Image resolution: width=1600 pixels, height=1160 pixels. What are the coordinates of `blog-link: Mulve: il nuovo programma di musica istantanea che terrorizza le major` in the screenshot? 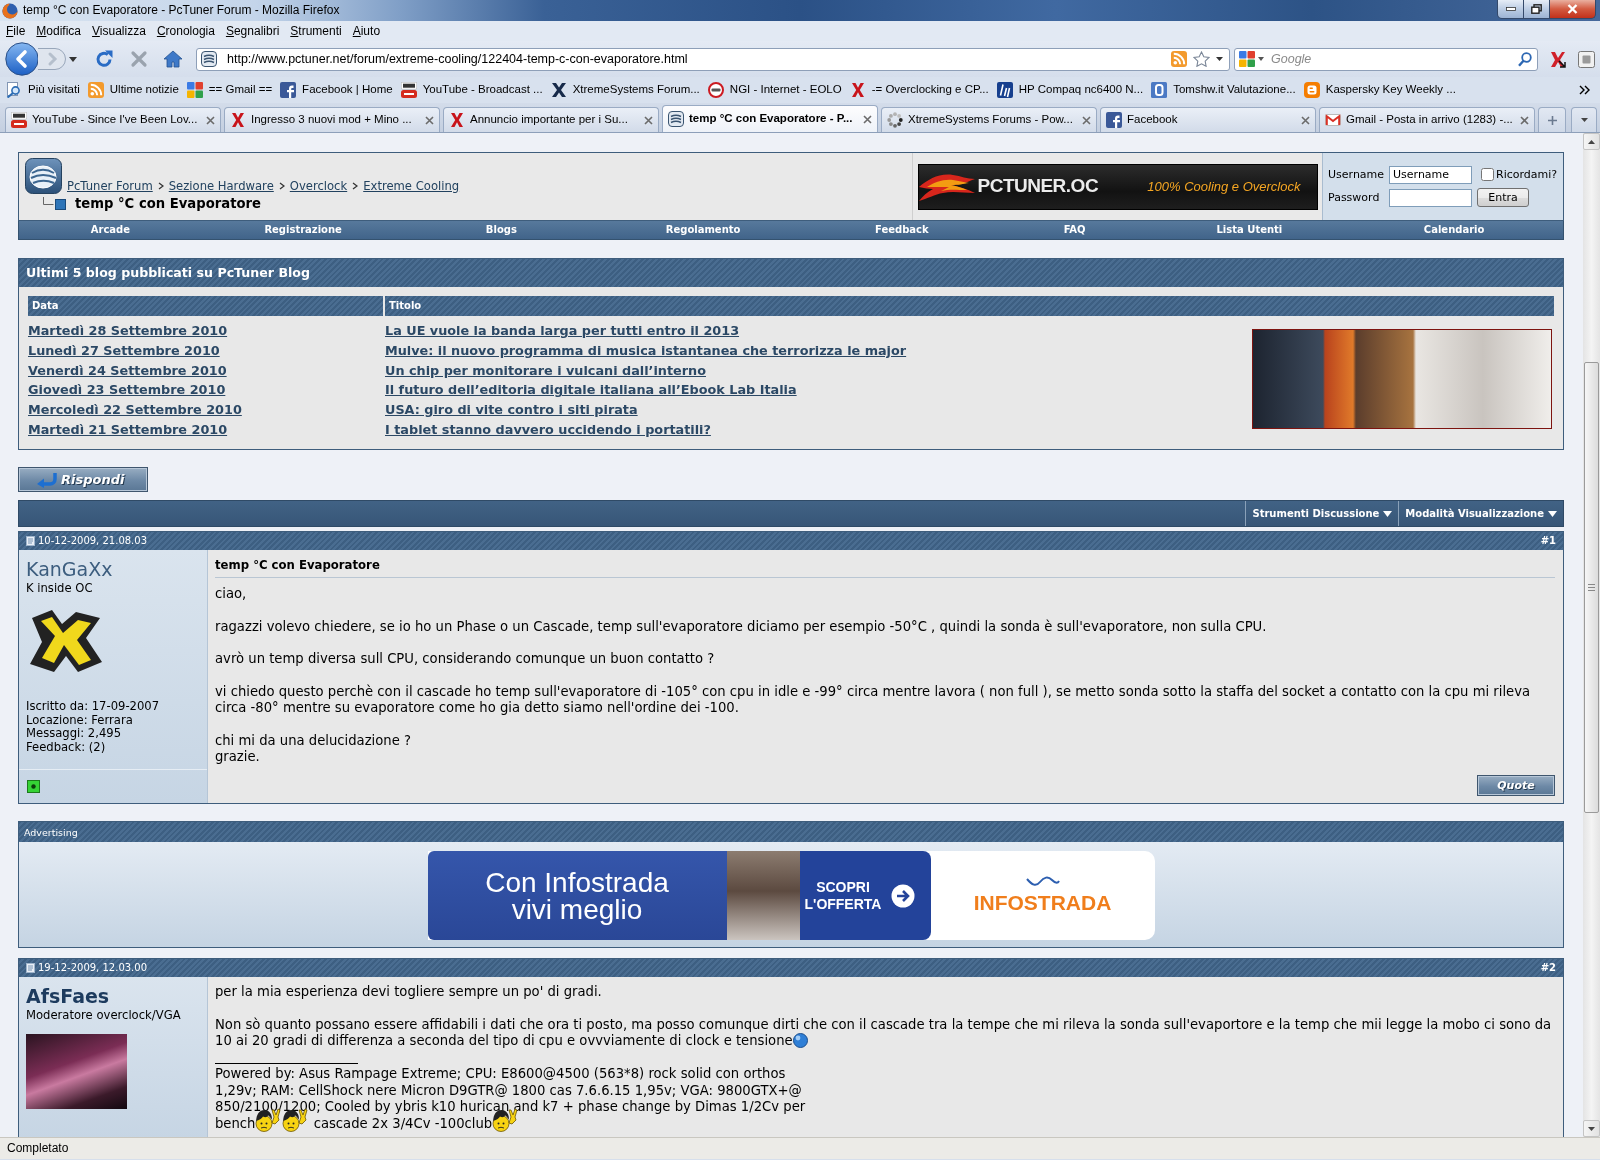 It's located at (646, 350).